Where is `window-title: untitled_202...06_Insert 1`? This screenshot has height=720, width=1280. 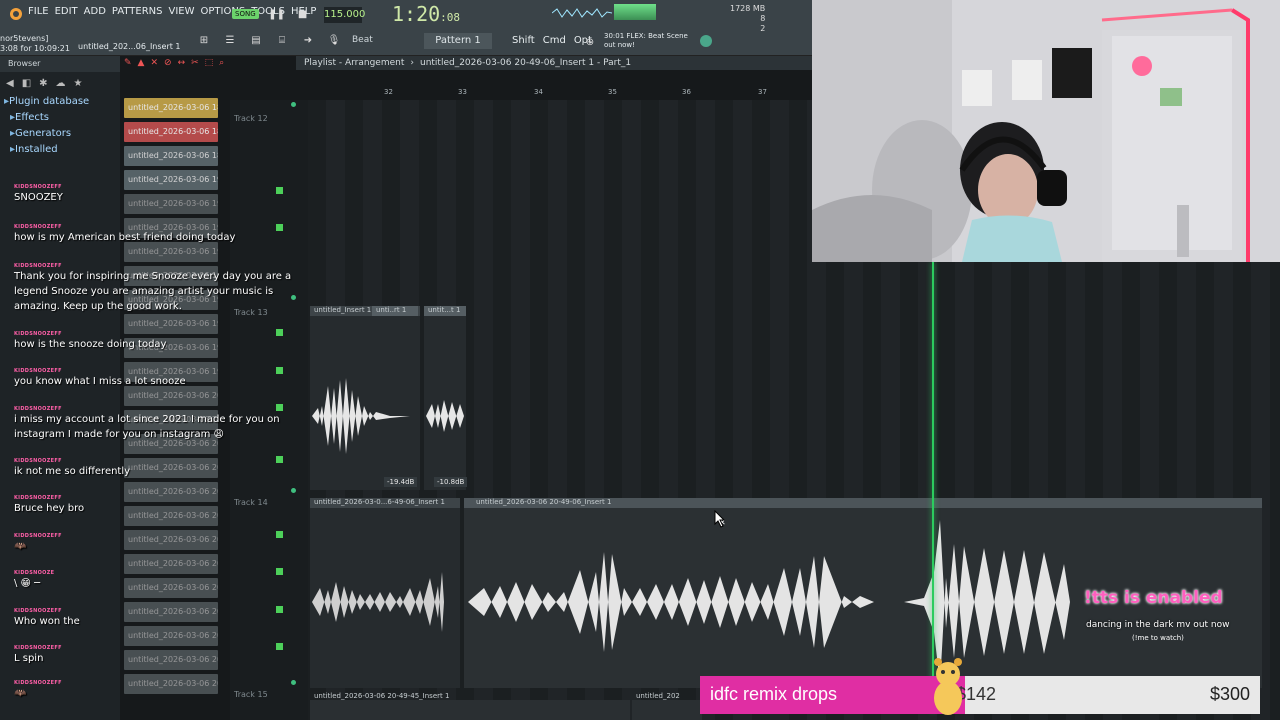
window-title: untitled_202...06_Insert 1 is located at coordinates (129, 46).